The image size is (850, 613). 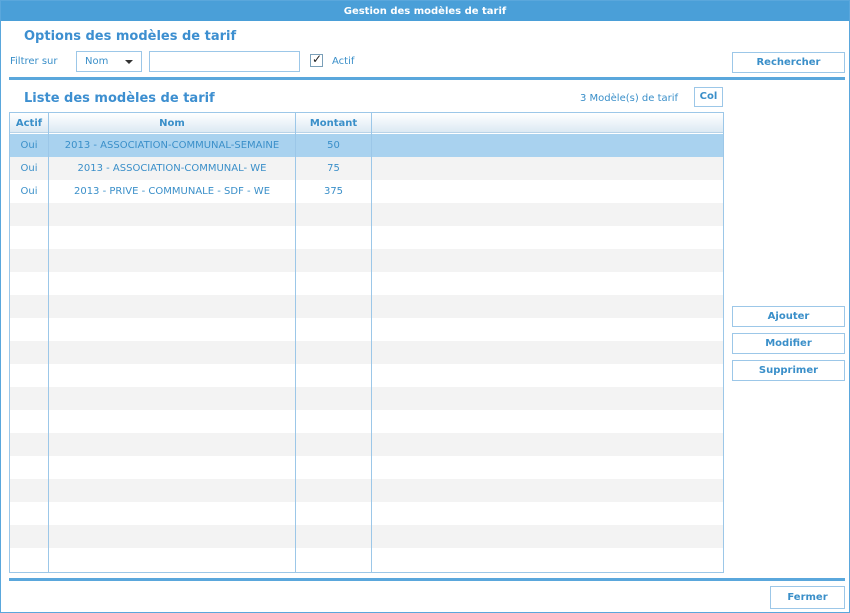 I want to click on window-title: Gestion des modèles de tarif, so click(x=425, y=11).